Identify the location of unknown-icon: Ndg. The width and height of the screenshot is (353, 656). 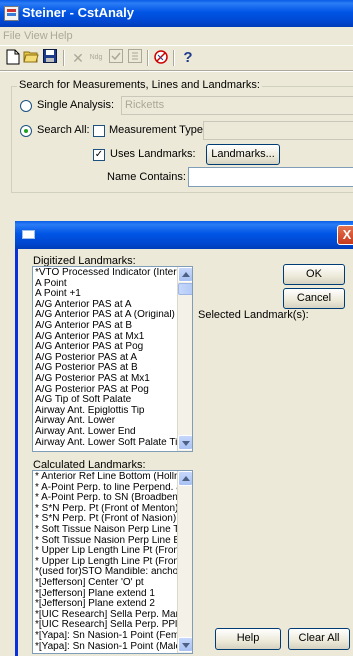
(96, 58).